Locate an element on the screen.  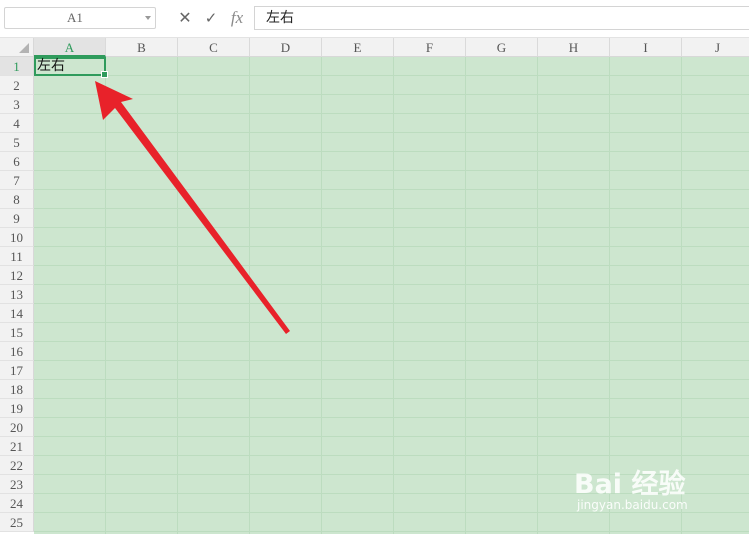
row-header-22: 22 is located at coordinates (17, 465).